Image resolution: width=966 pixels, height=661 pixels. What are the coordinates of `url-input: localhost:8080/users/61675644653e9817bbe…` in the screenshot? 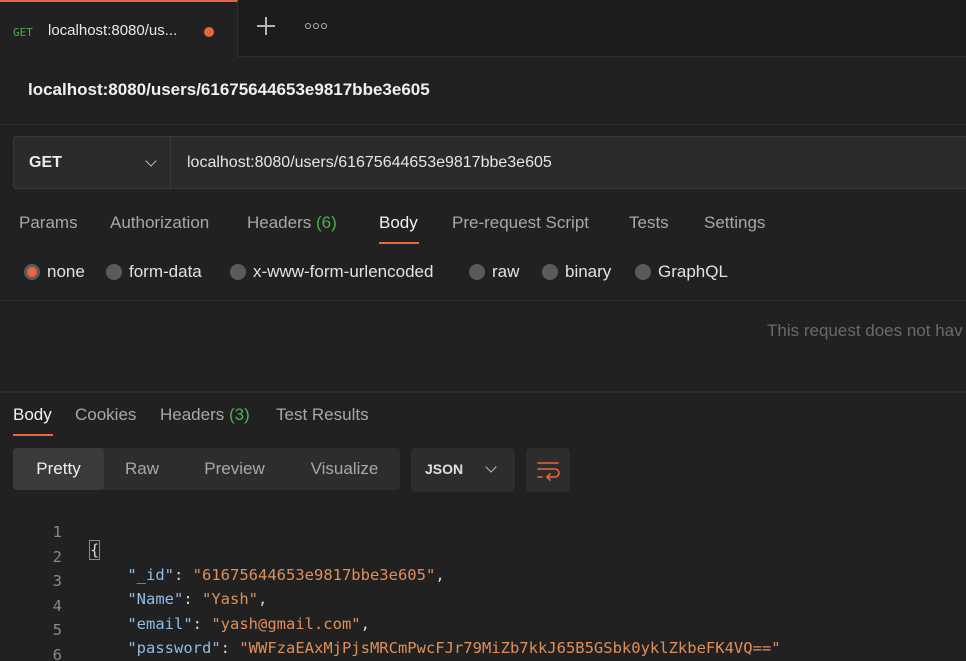 It's located at (568, 162).